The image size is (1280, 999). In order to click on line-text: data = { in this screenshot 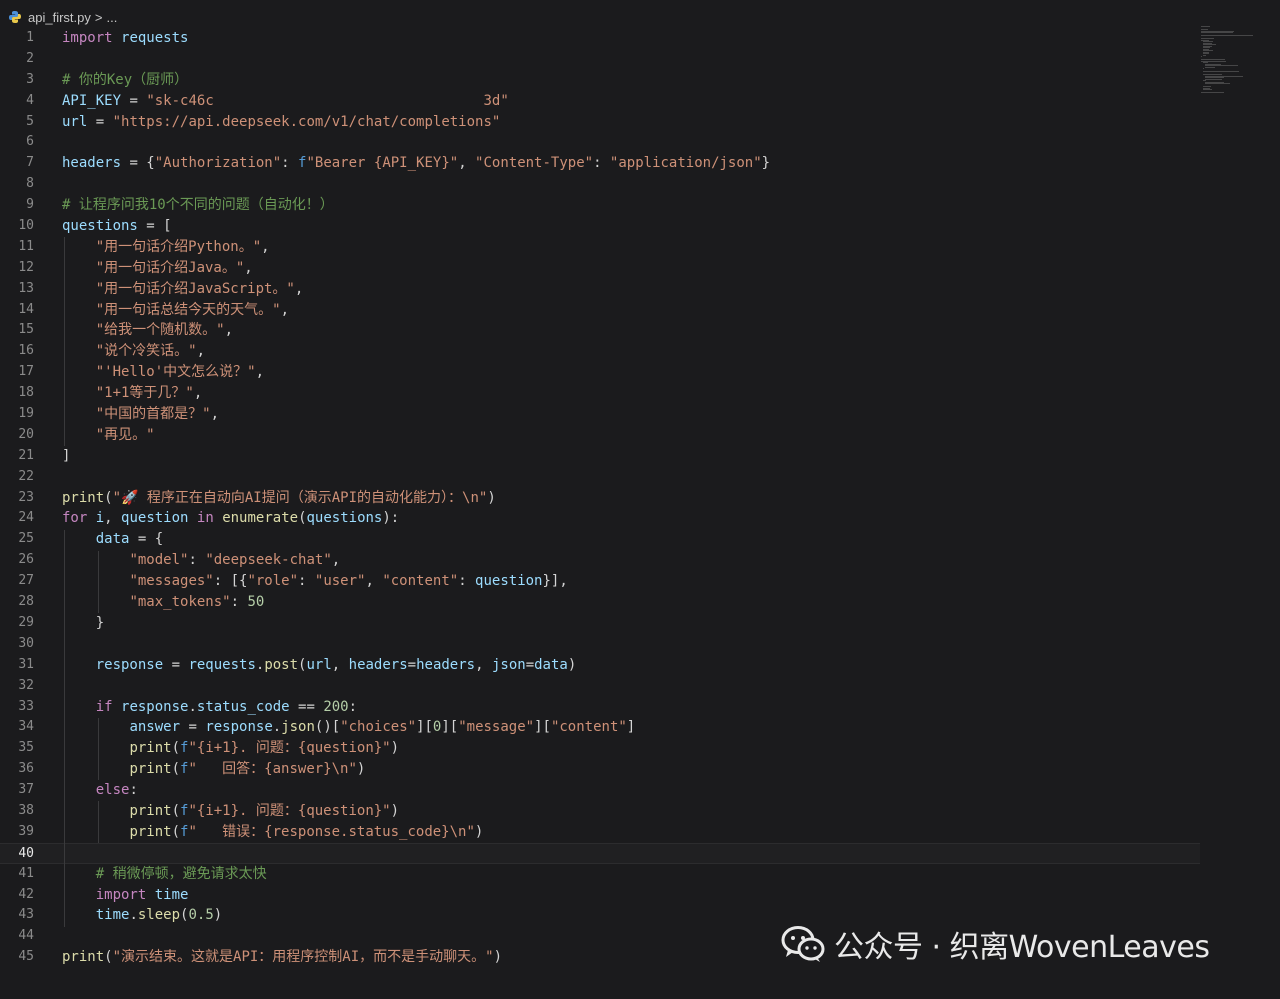, I will do `click(112, 539)`.